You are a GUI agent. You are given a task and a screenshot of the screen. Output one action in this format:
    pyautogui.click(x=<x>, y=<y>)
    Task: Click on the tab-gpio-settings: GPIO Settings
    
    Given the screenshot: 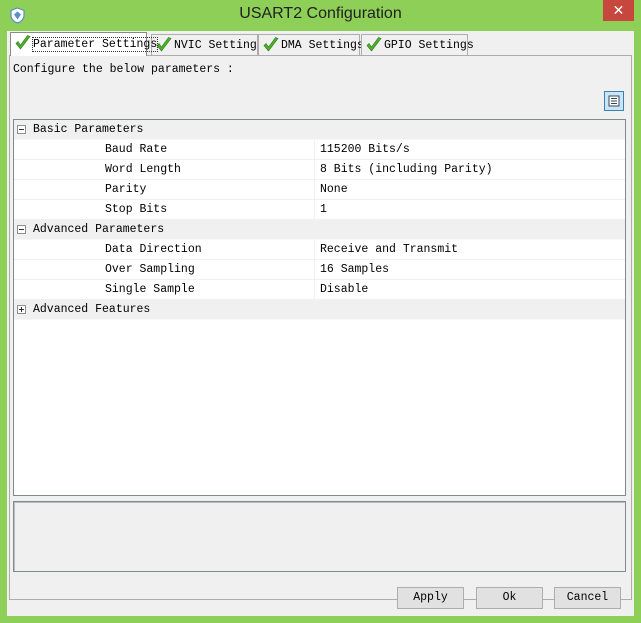 What is the action you would take?
    pyautogui.click(x=417, y=44)
    